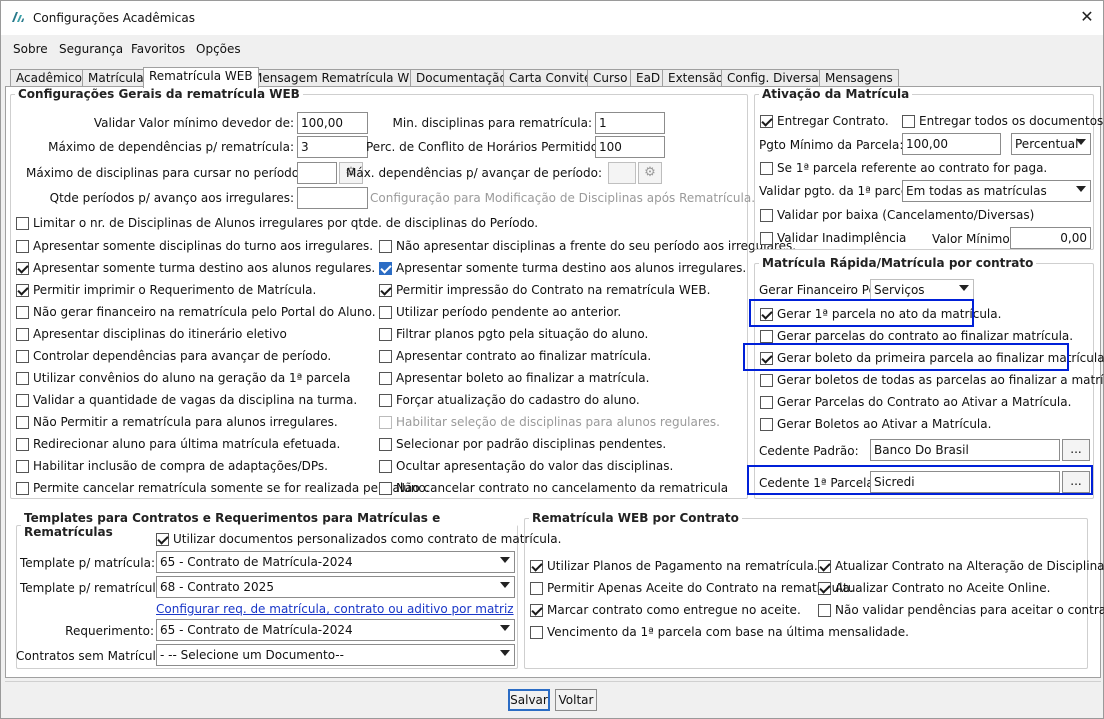 This screenshot has width=1104, height=719. I want to click on qtde-periodos-label: Qtde períodos p/ avanço aos irregulares:, so click(171, 198).